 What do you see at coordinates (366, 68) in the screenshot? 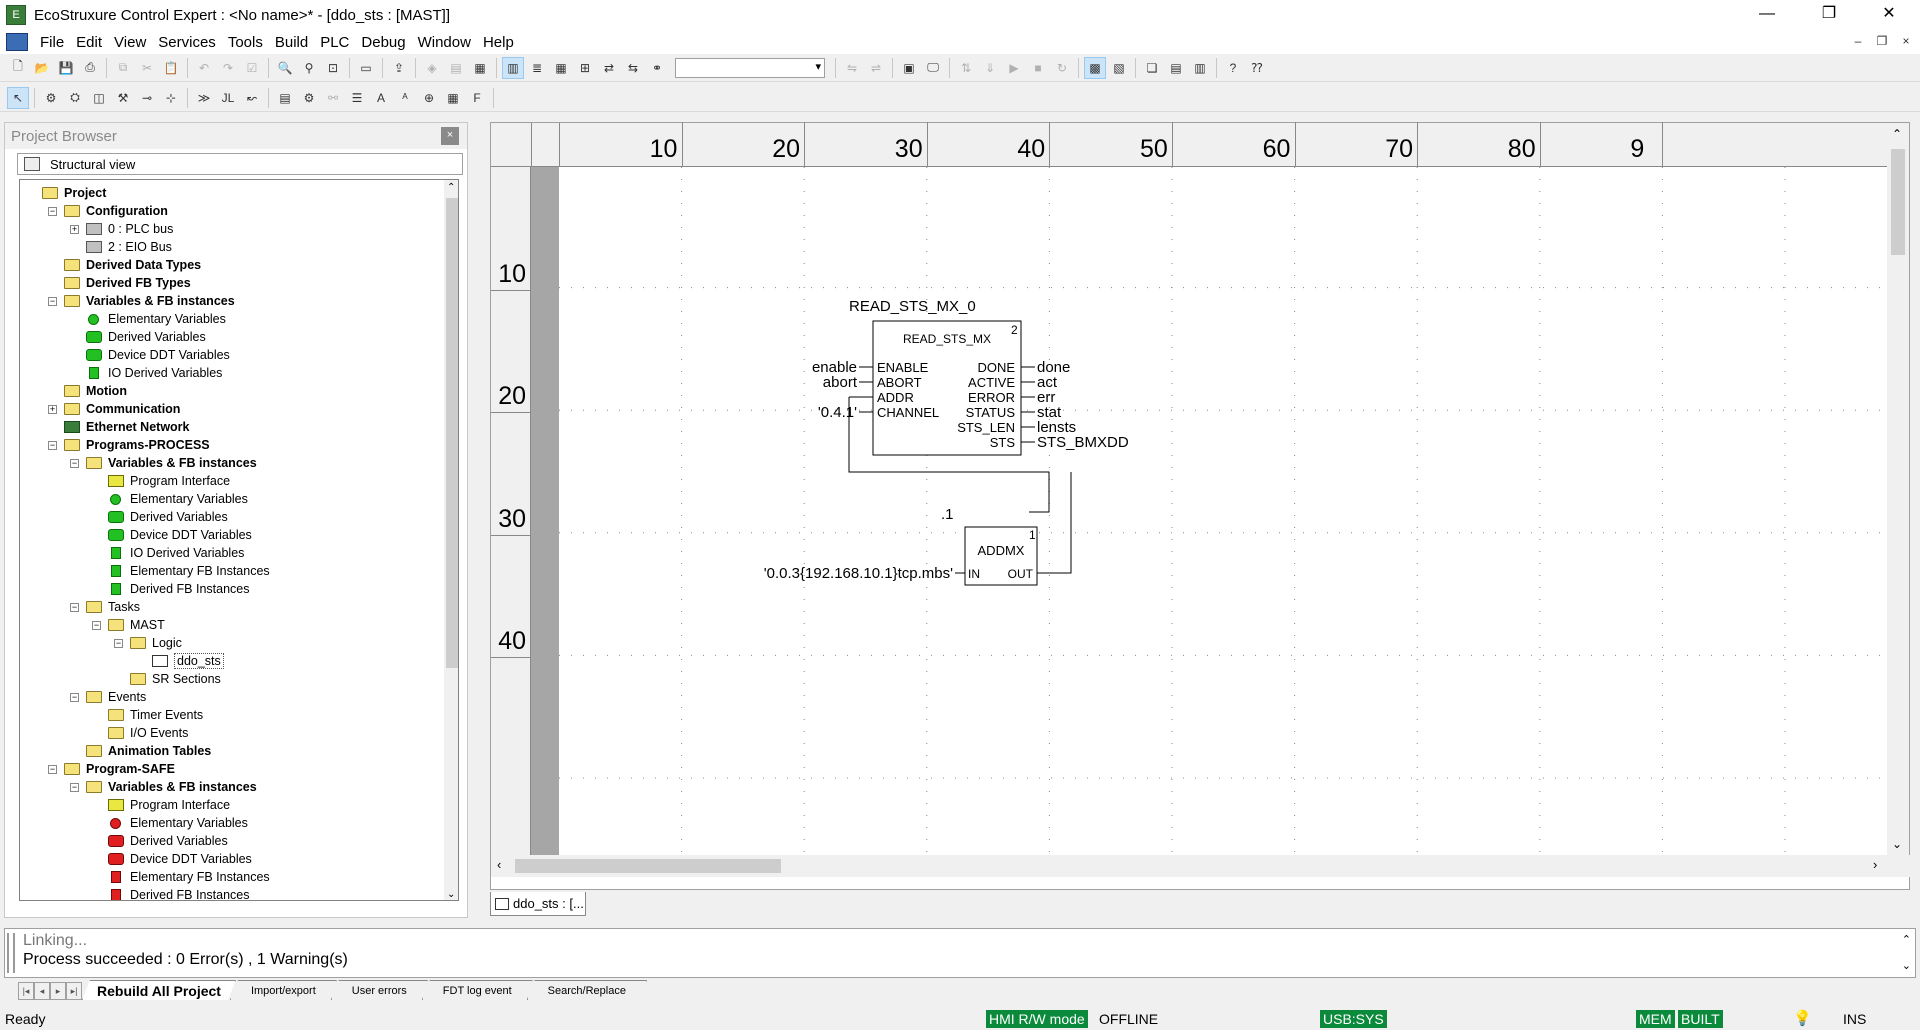
I see `screen-icon: ▭` at bounding box center [366, 68].